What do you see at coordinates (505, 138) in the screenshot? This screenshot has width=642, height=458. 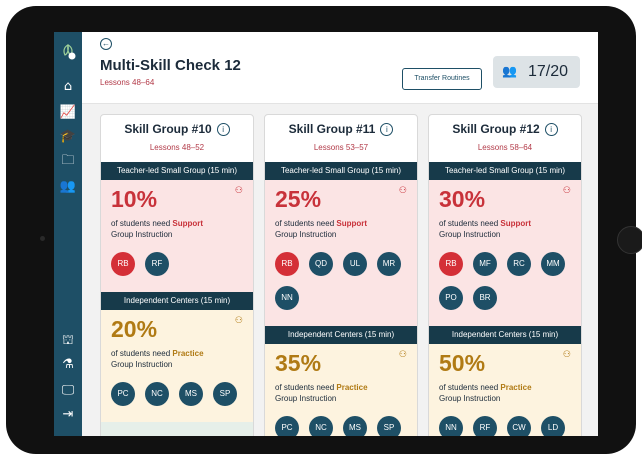 I see `card-header: Skill Group #12 i Lessons 58–64` at bounding box center [505, 138].